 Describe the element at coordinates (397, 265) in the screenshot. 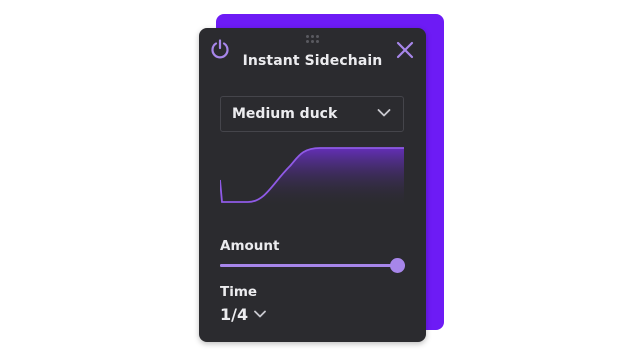

I see `amount-slider-thumb` at that location.